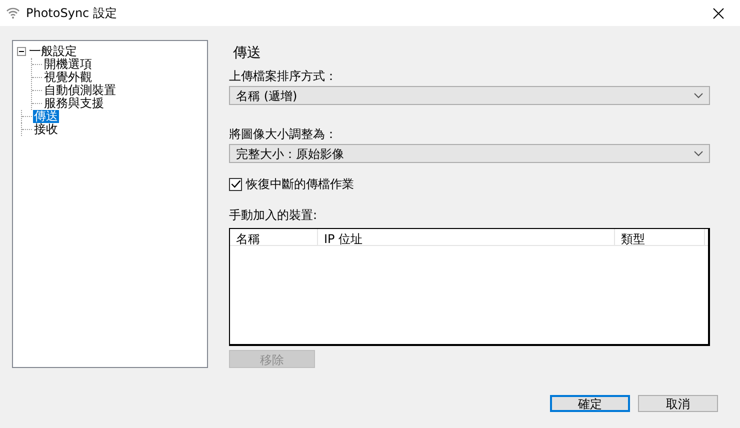 The width and height of the screenshot is (740, 428). I want to click on checkmark-icon, so click(235, 184).